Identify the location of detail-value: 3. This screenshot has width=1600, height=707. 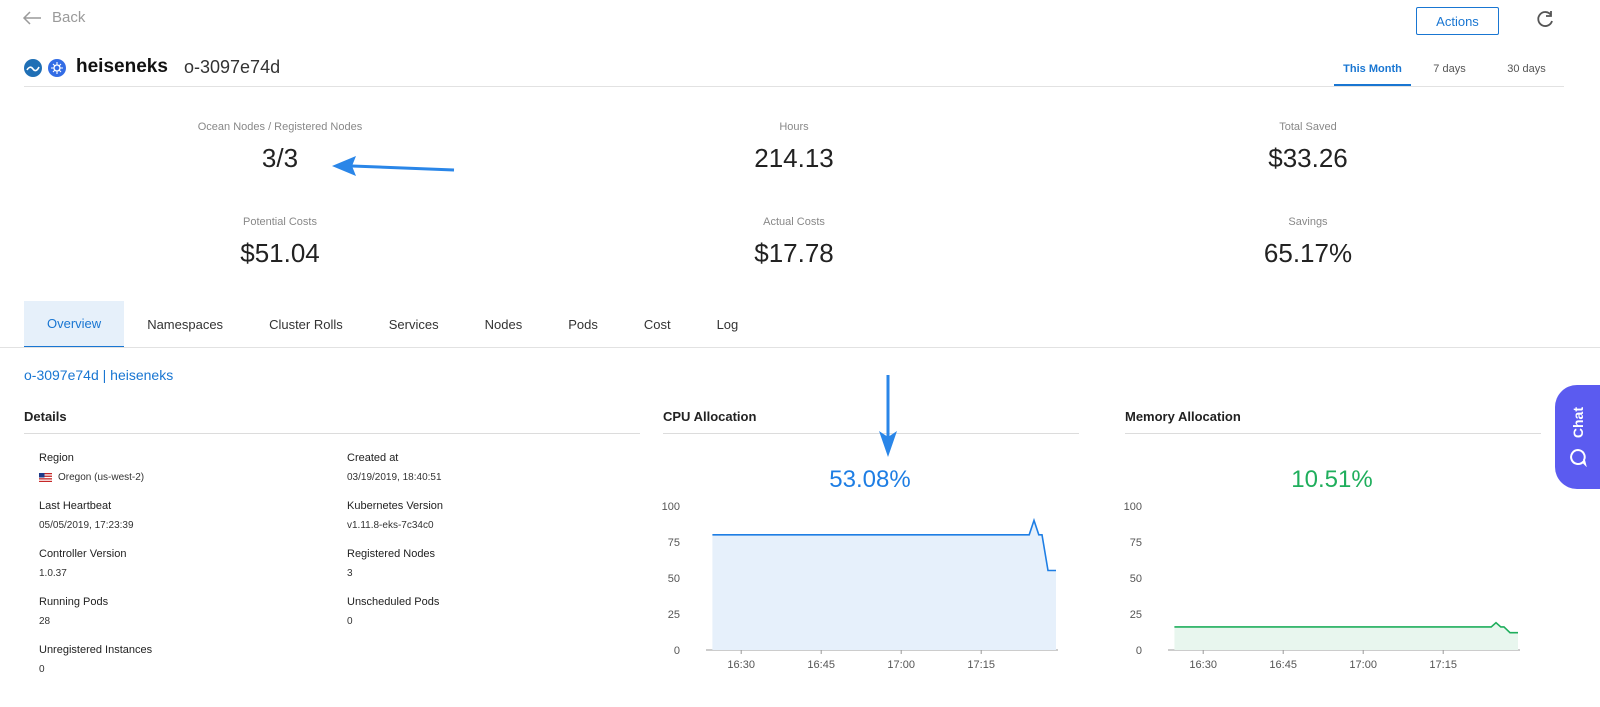
(350, 573).